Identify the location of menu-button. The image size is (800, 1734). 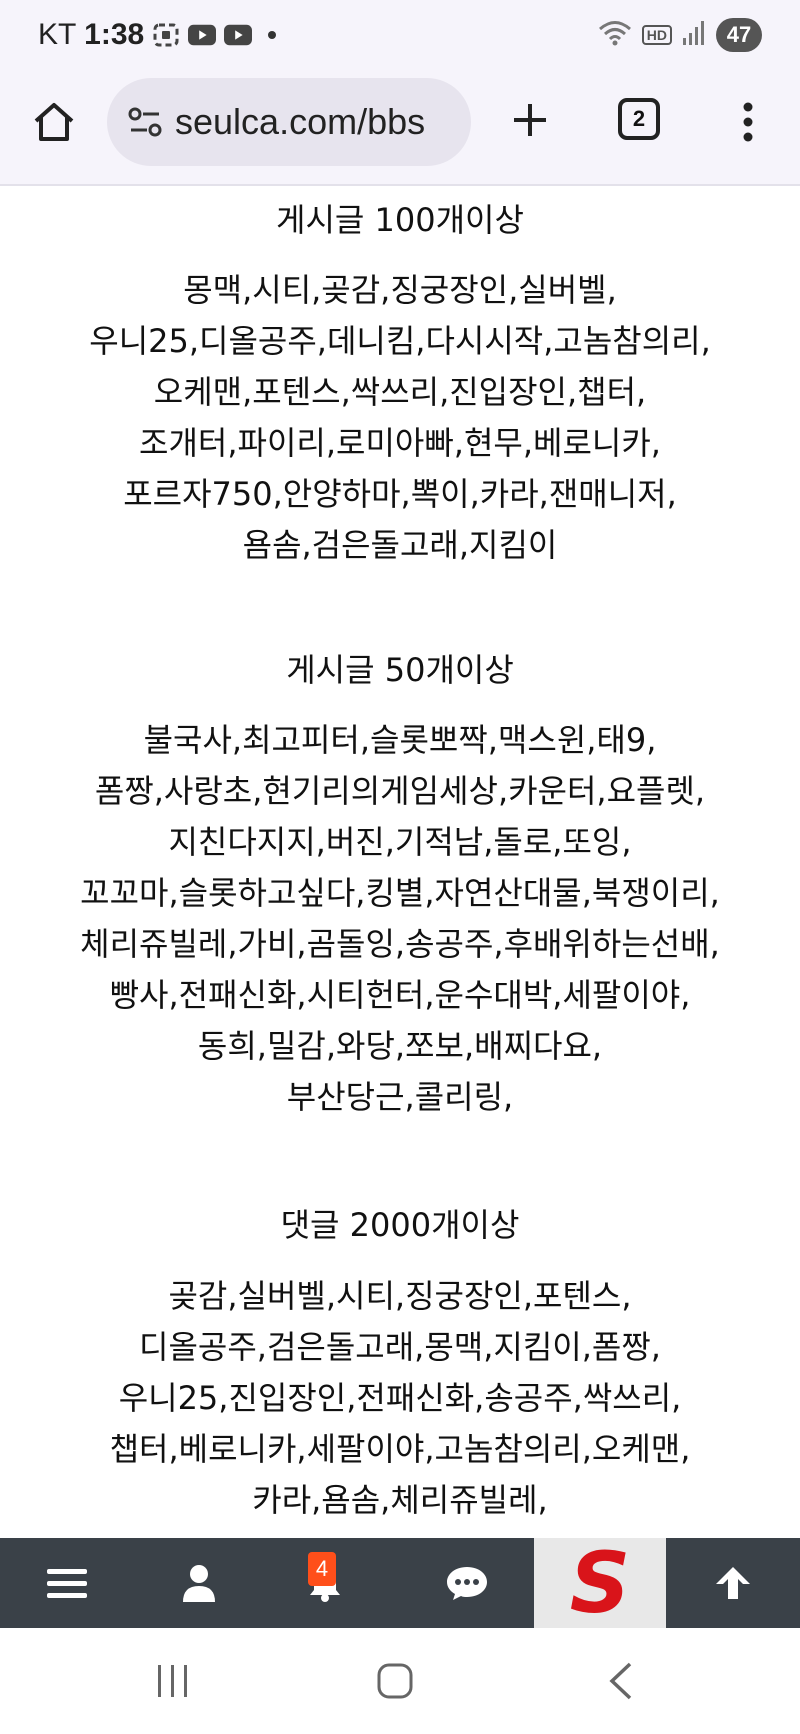
(67, 1583).